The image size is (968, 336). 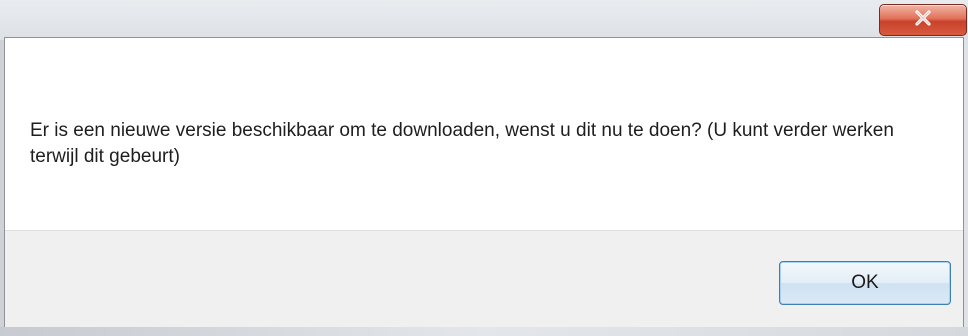 I want to click on close-button, so click(x=923, y=20).